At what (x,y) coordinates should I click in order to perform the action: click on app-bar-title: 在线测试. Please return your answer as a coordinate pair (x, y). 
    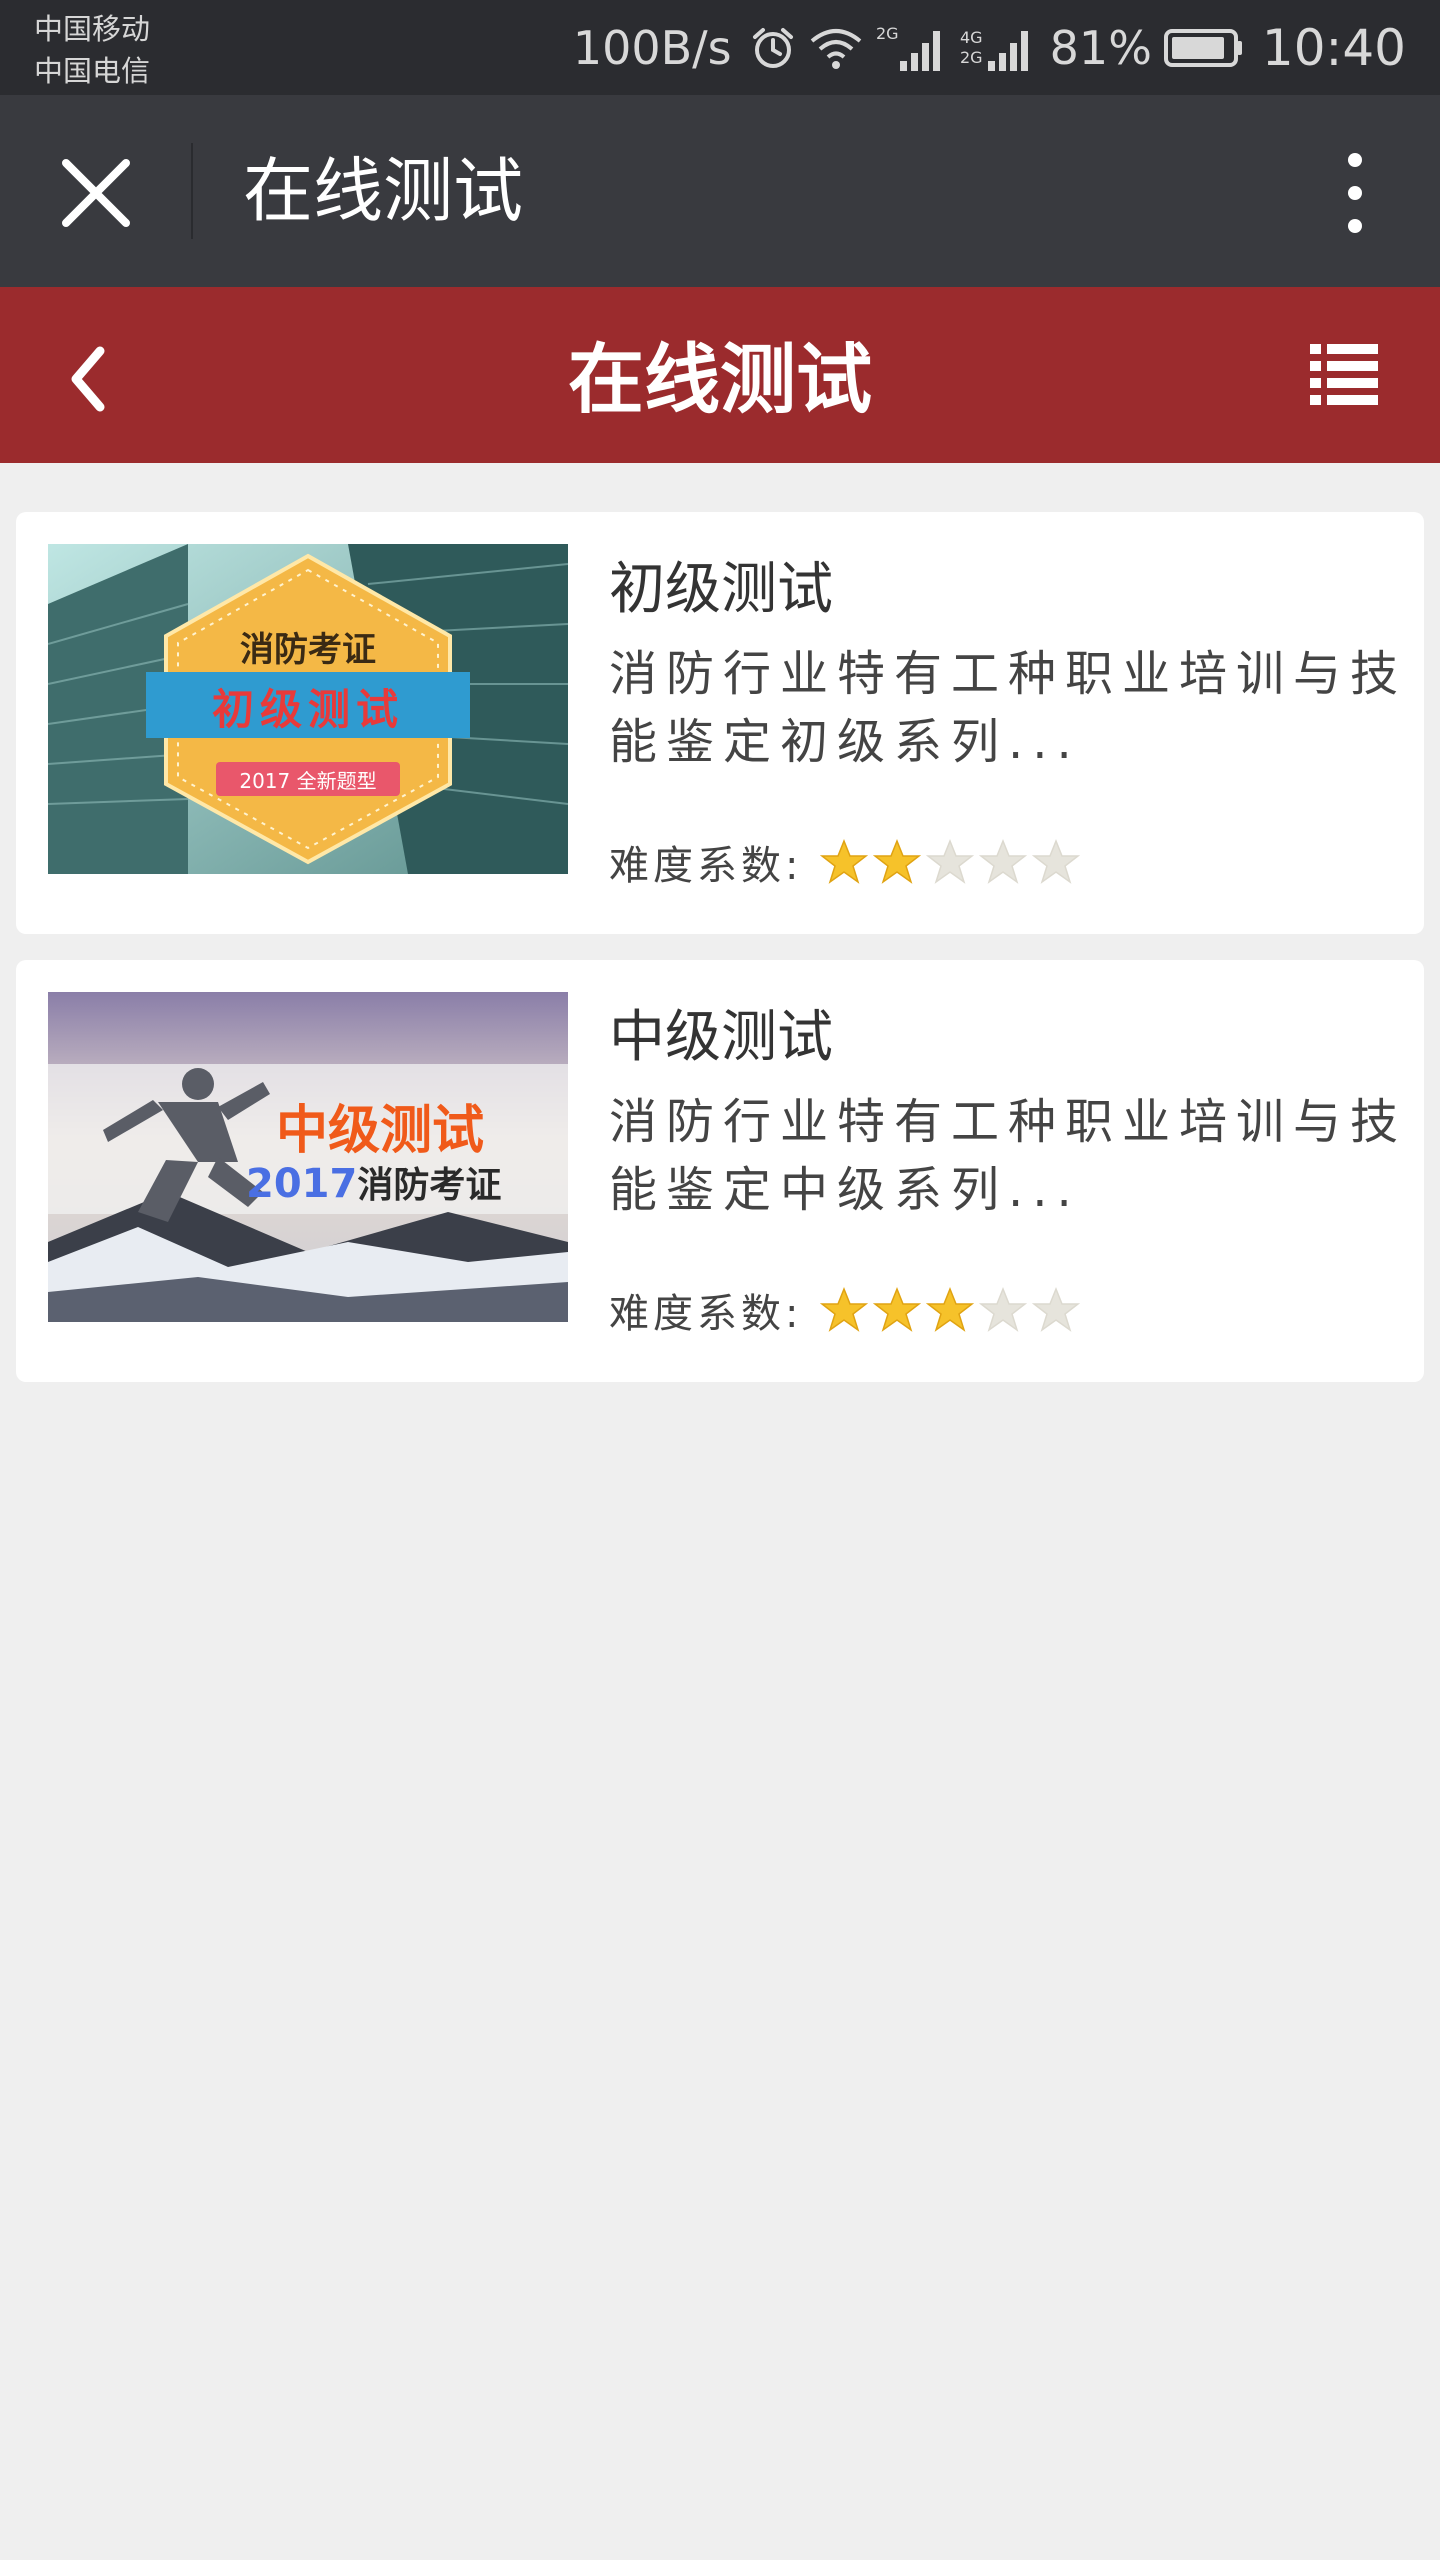
    Looking at the image, I should click on (383, 191).